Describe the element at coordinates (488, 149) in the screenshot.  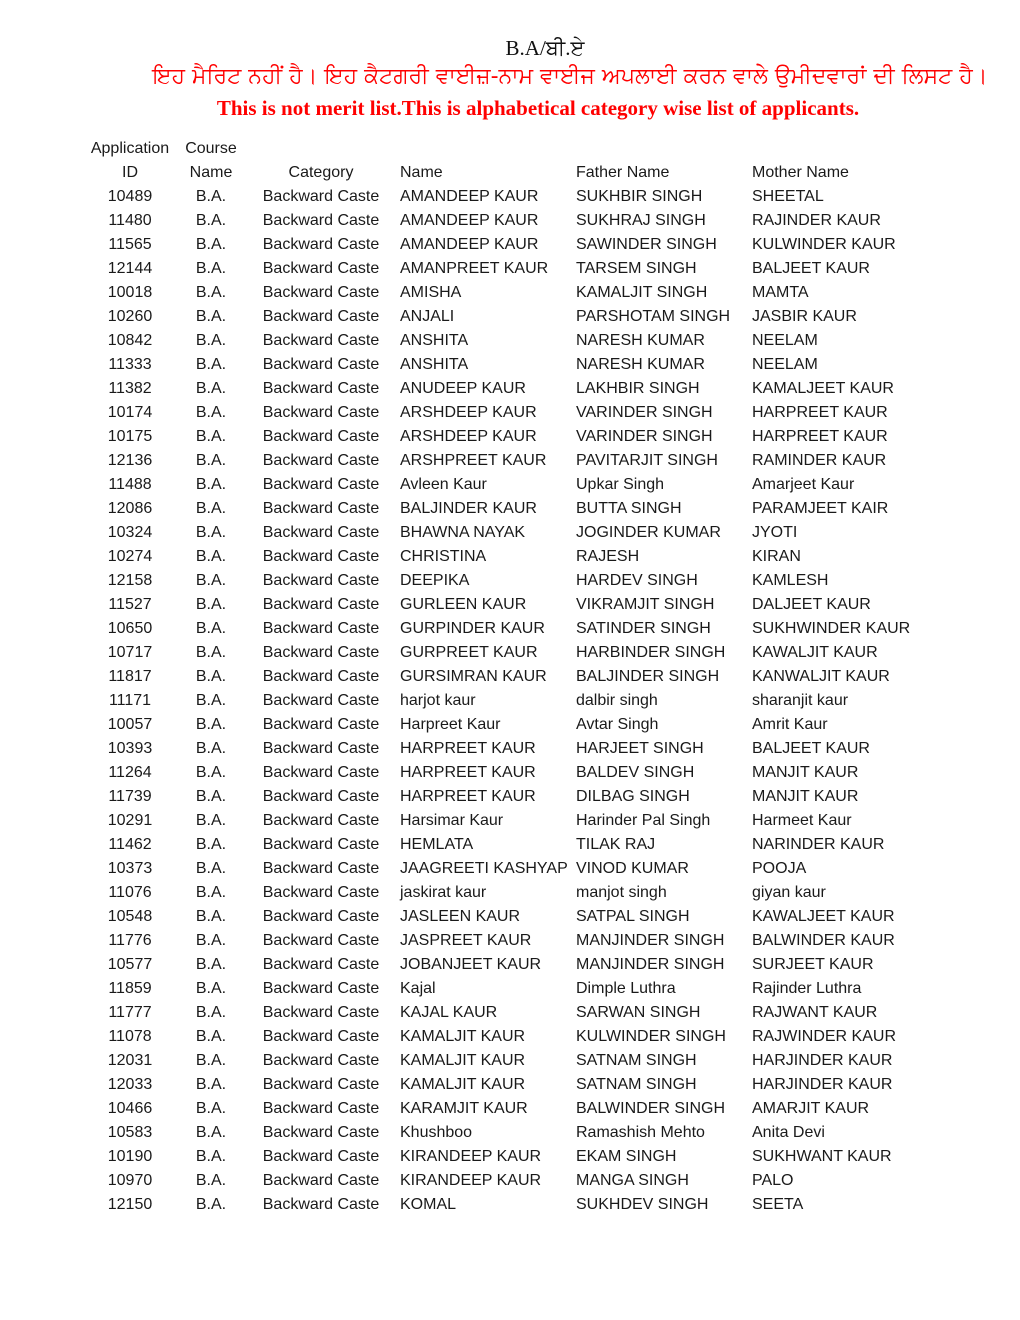
I see `header-empty` at that location.